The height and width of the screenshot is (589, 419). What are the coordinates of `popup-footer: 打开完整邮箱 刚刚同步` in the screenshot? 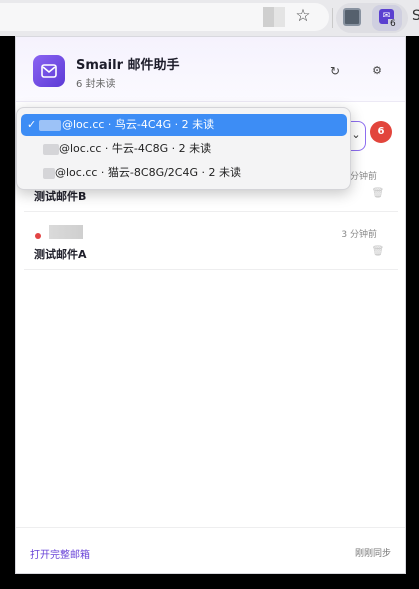 It's located at (210, 550).